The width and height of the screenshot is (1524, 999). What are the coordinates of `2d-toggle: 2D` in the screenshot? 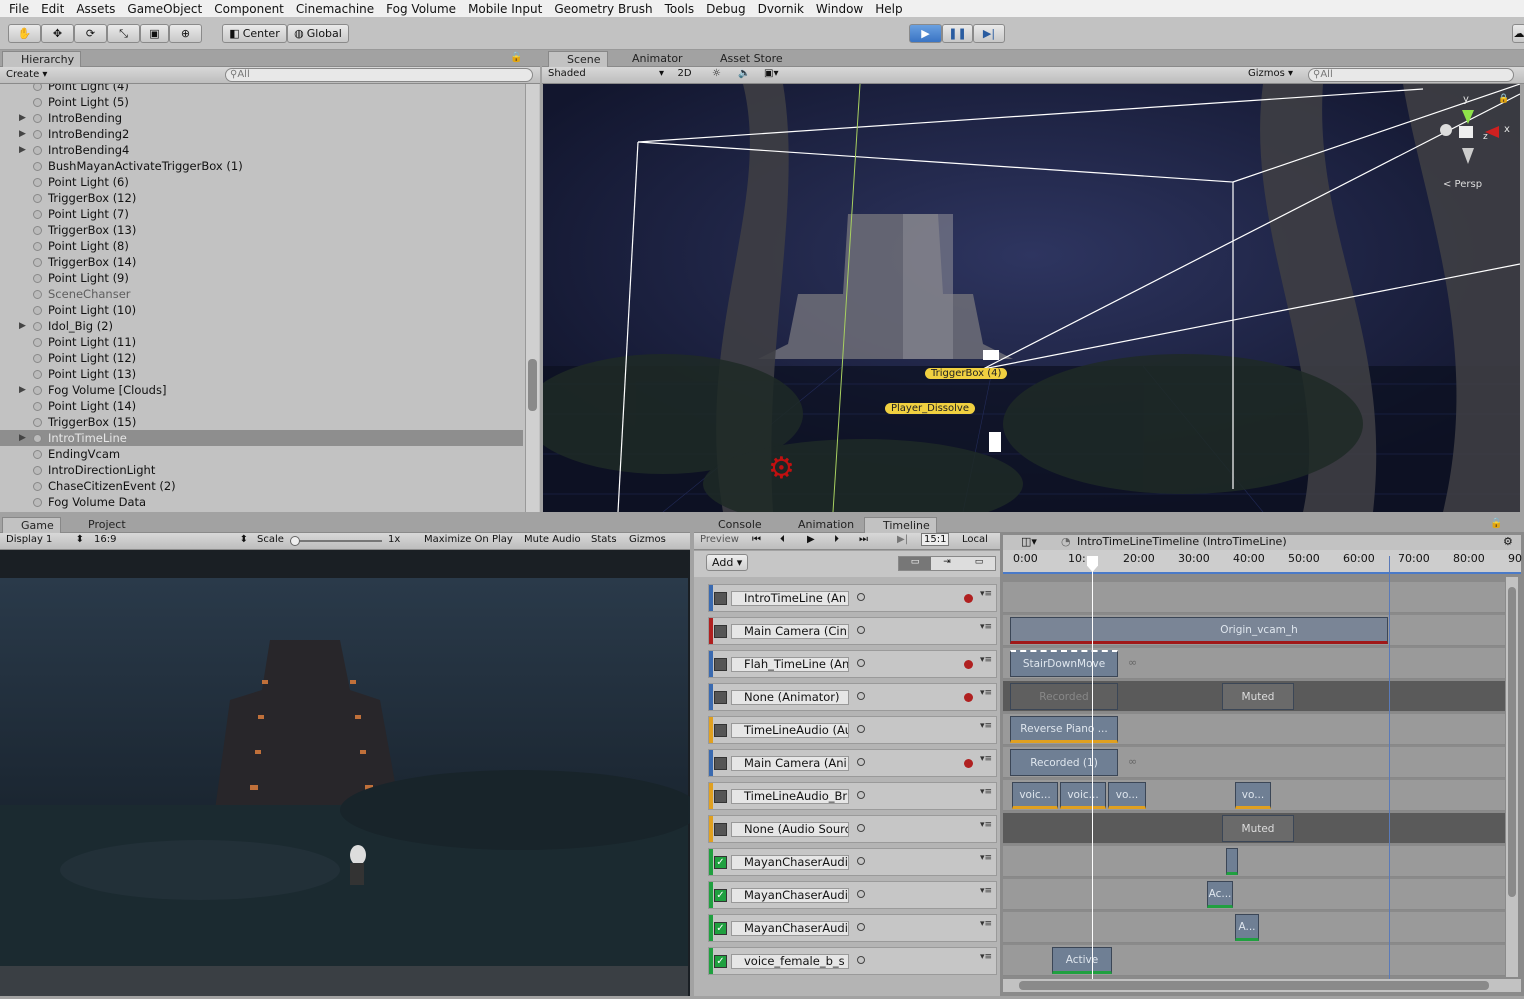 It's located at (684, 75).